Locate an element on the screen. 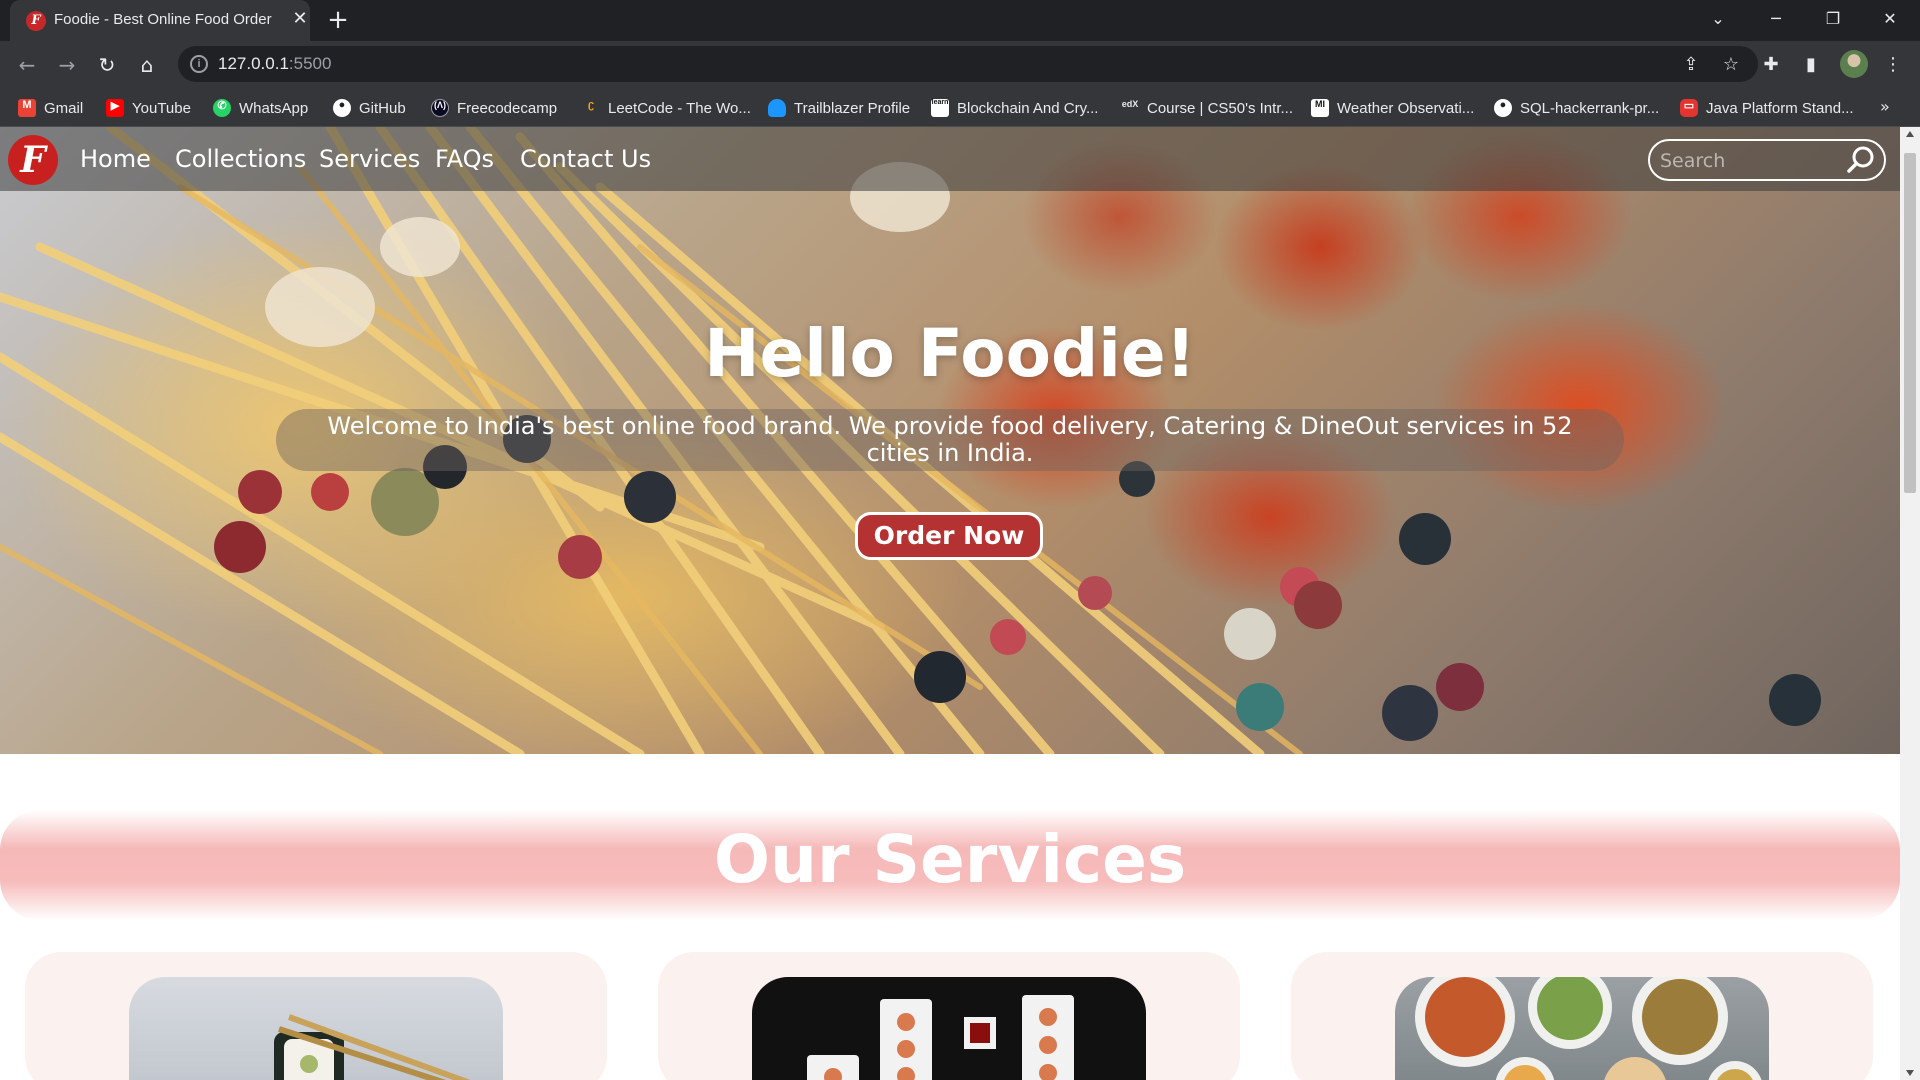 The height and width of the screenshot is (1080, 1920). bookmark-trailblazer: Trailblazer Profile is located at coordinates (839, 108).